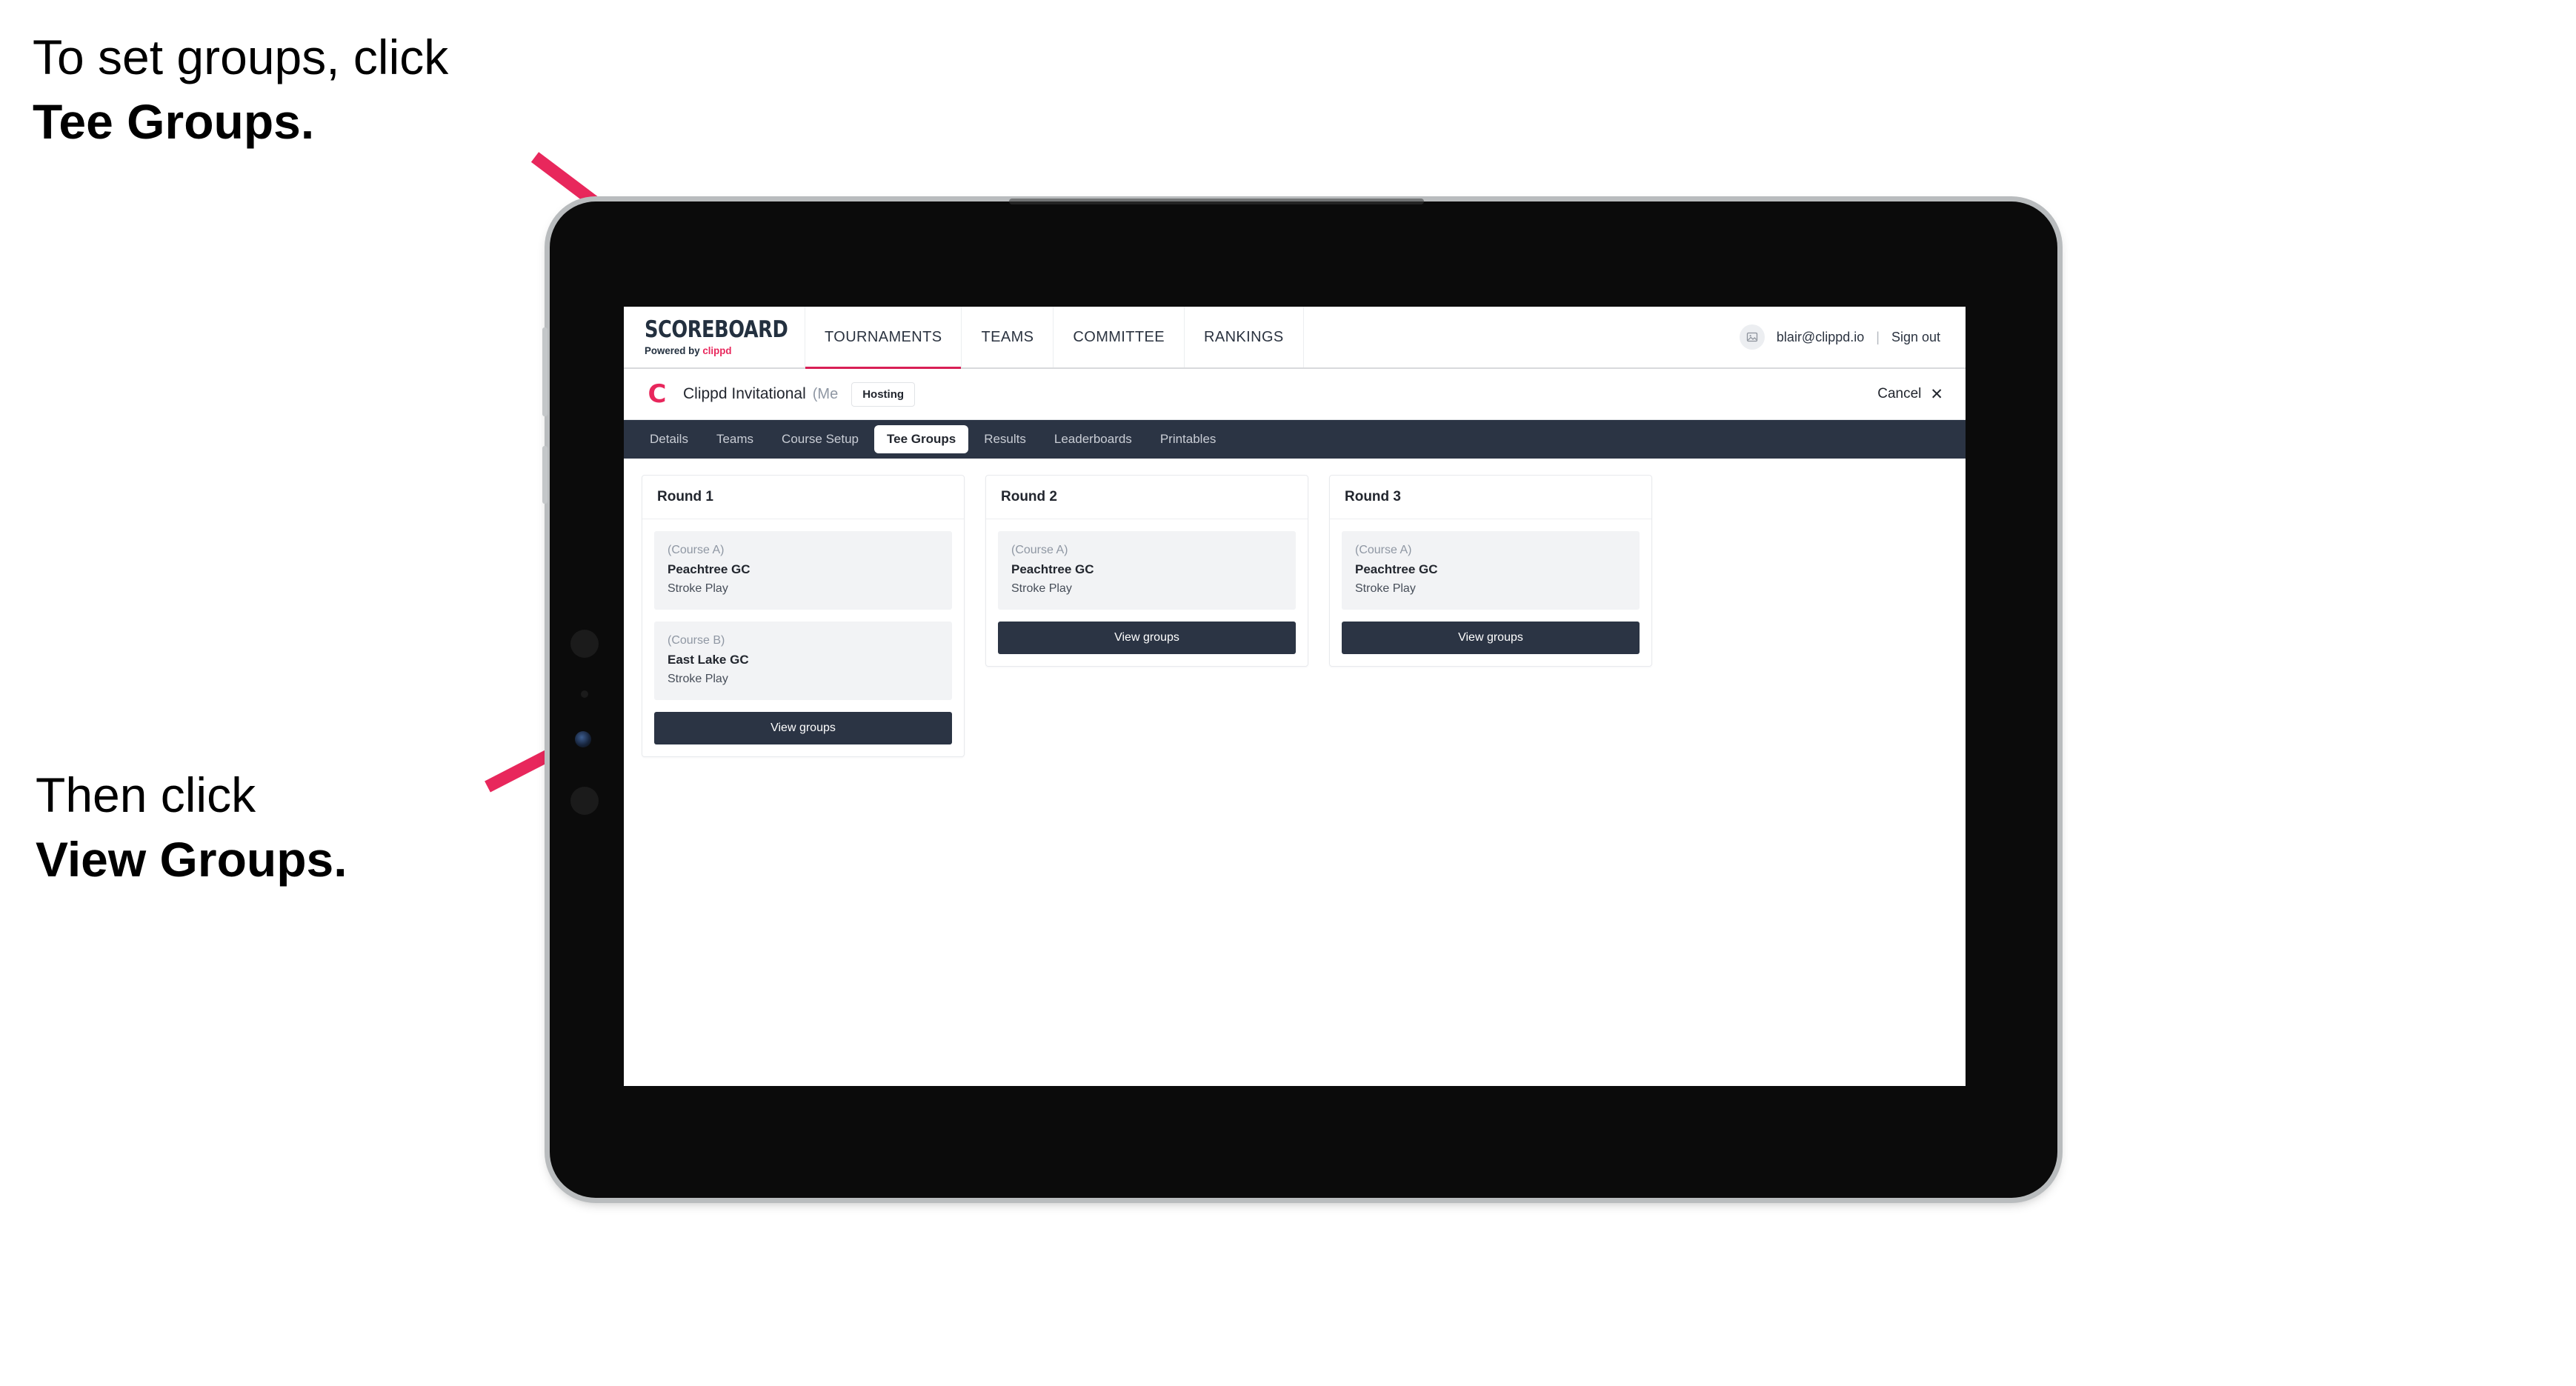 This screenshot has width=2576, height=1386. What do you see at coordinates (545, 371) in the screenshot?
I see `device-power-button` at bounding box center [545, 371].